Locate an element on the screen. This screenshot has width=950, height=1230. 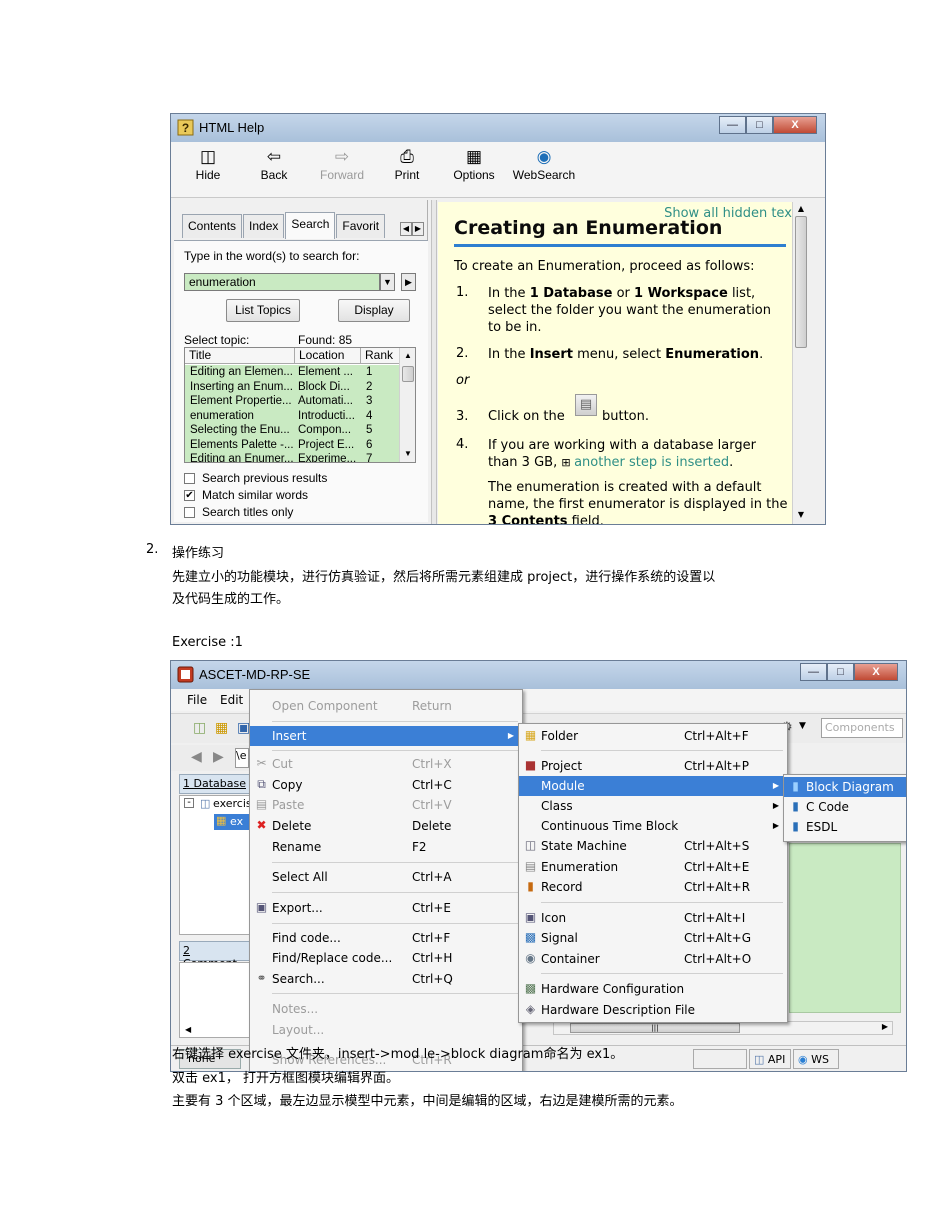
left-scroll-icon: ◀ is located at coordinates (188, 1029).